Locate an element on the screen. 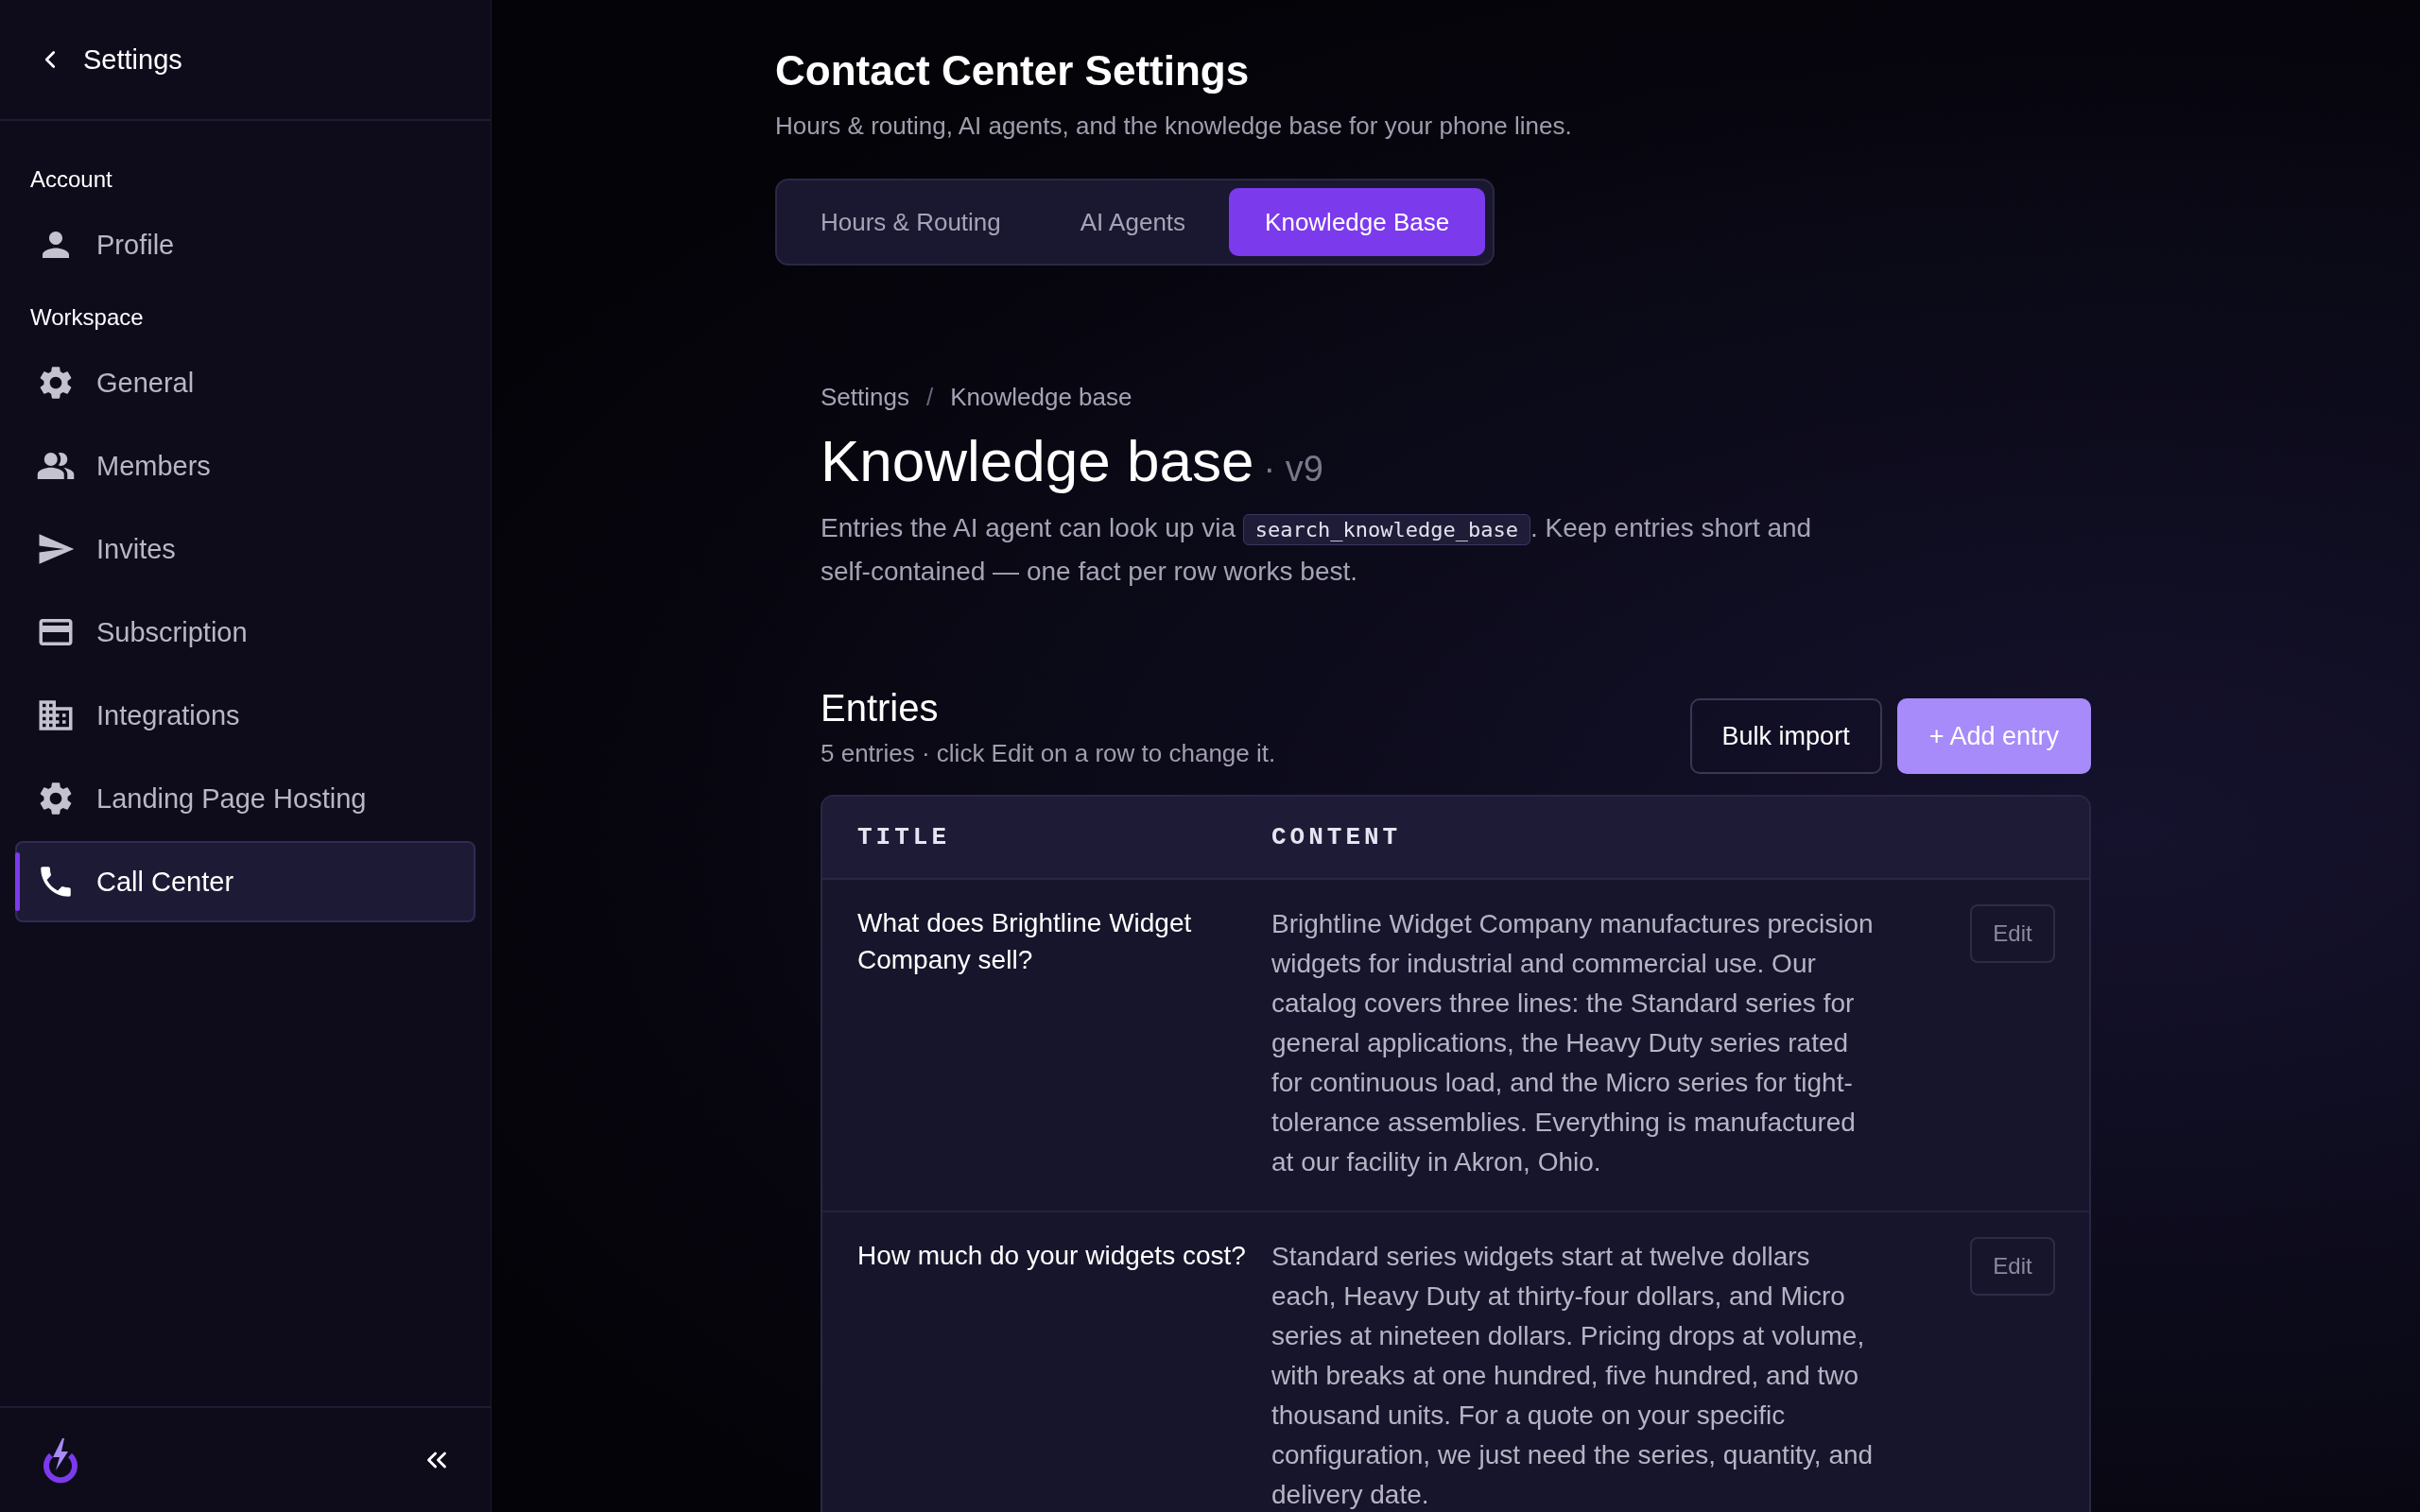  page-title: Contact Center Settings is located at coordinates (1013, 70).